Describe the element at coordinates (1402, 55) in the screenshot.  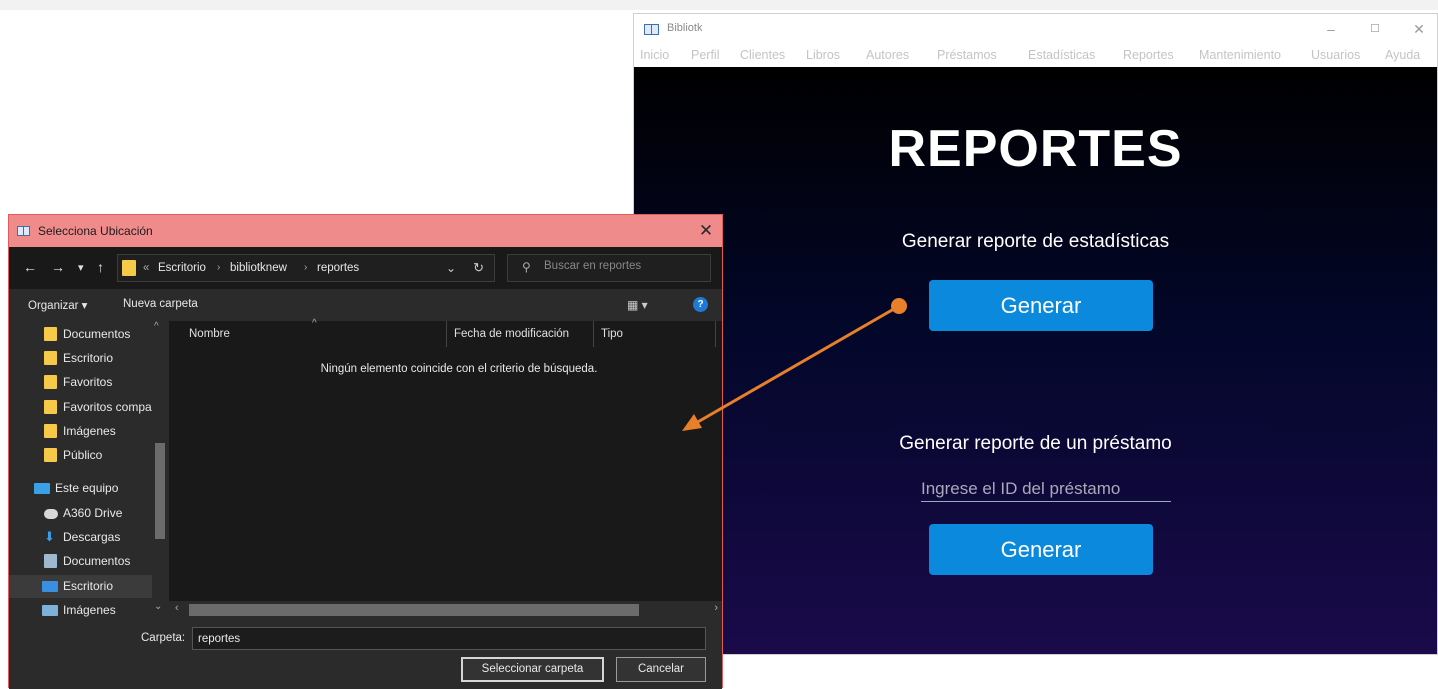
I see `menu-ayuda: Ayuda` at that location.